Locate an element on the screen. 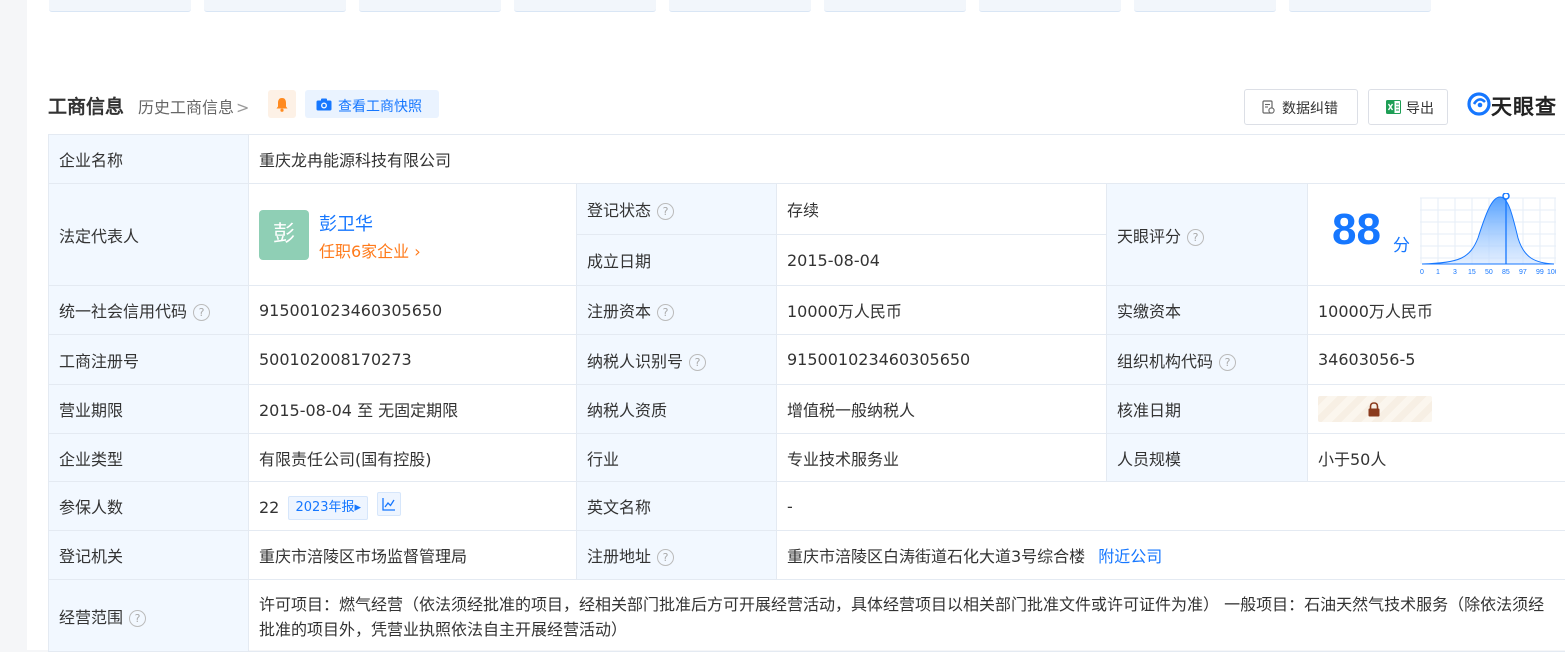 The width and height of the screenshot is (1565, 652). view-snapshot-button: 查看工商快照 is located at coordinates (372, 104).